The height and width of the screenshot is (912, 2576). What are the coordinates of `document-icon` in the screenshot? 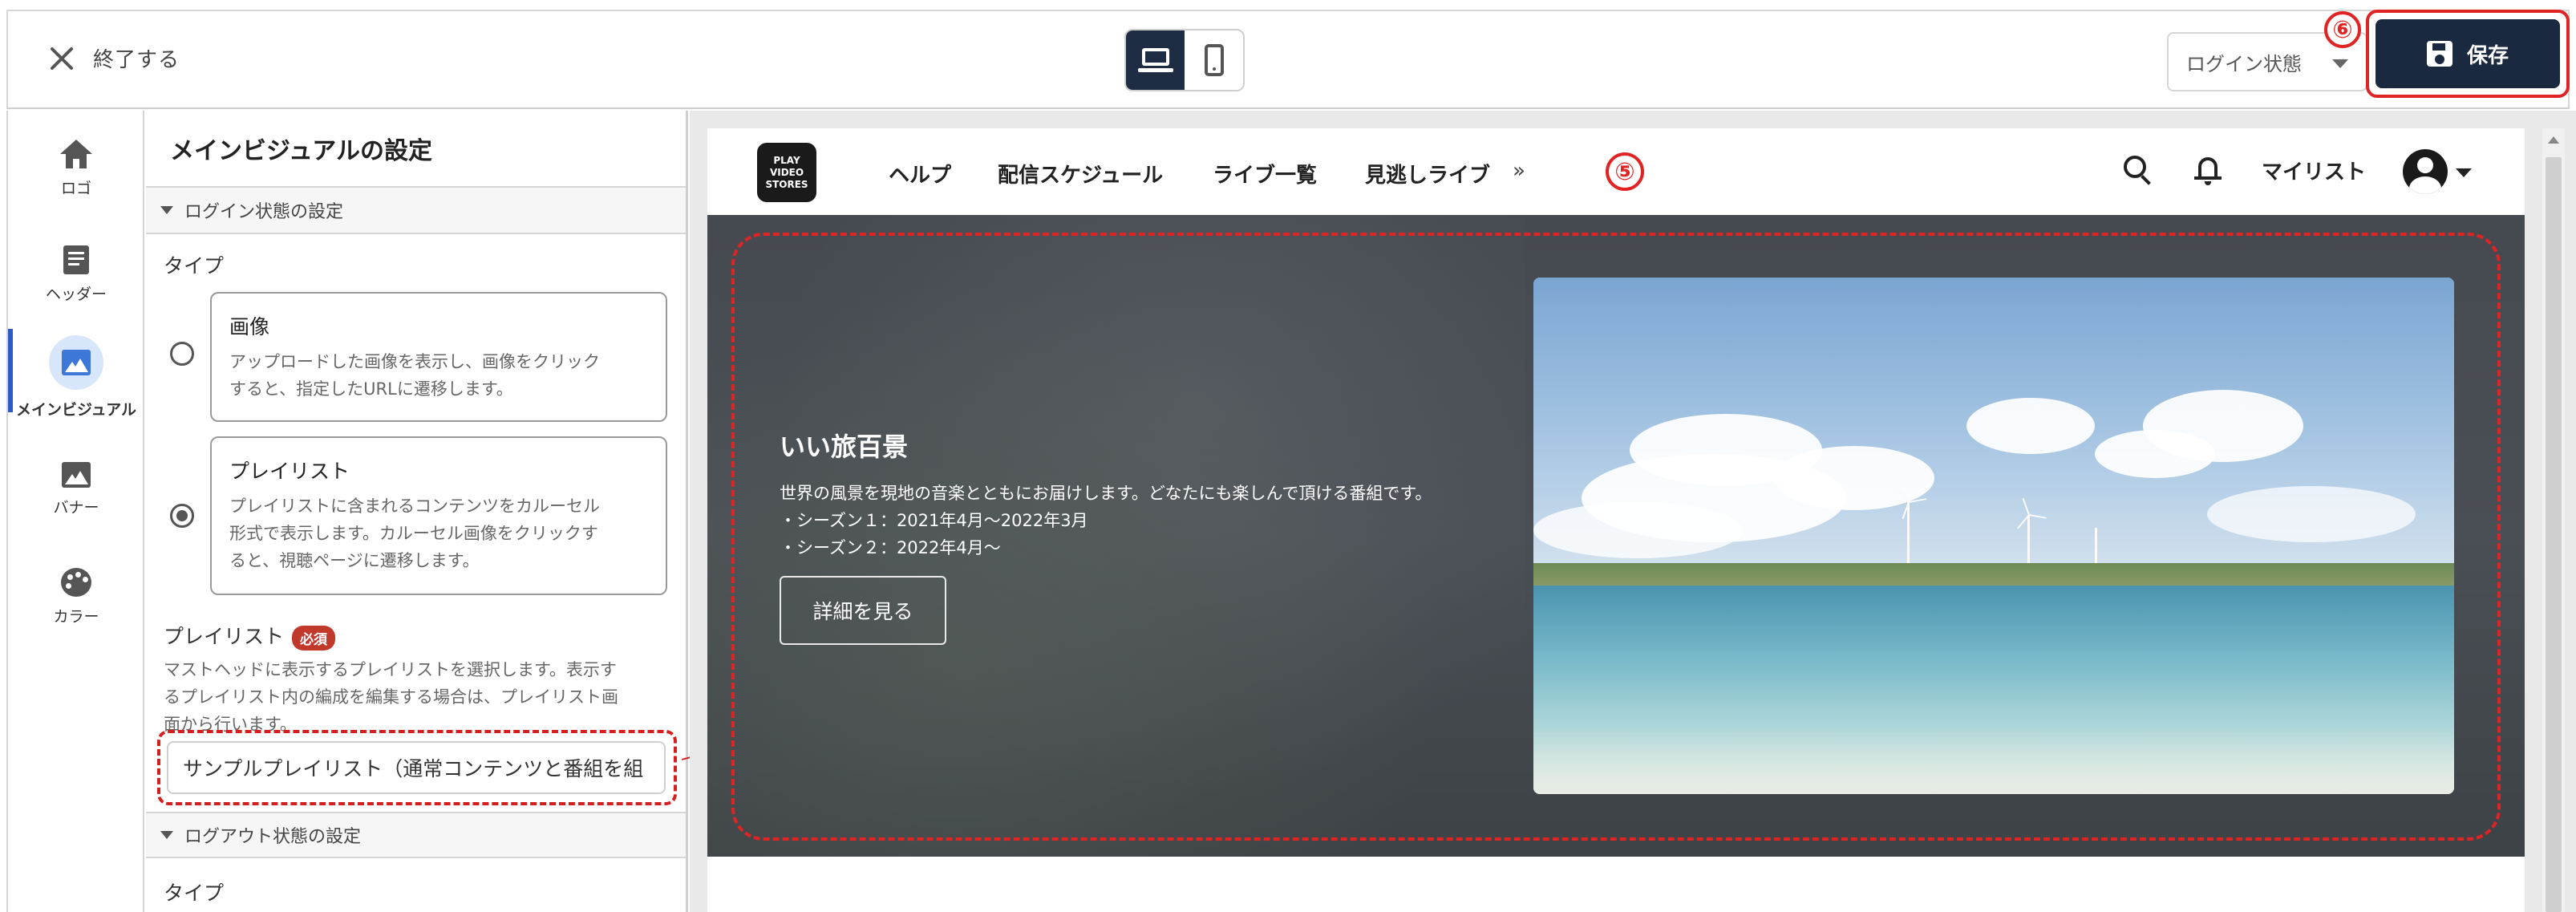 It's located at (76, 259).